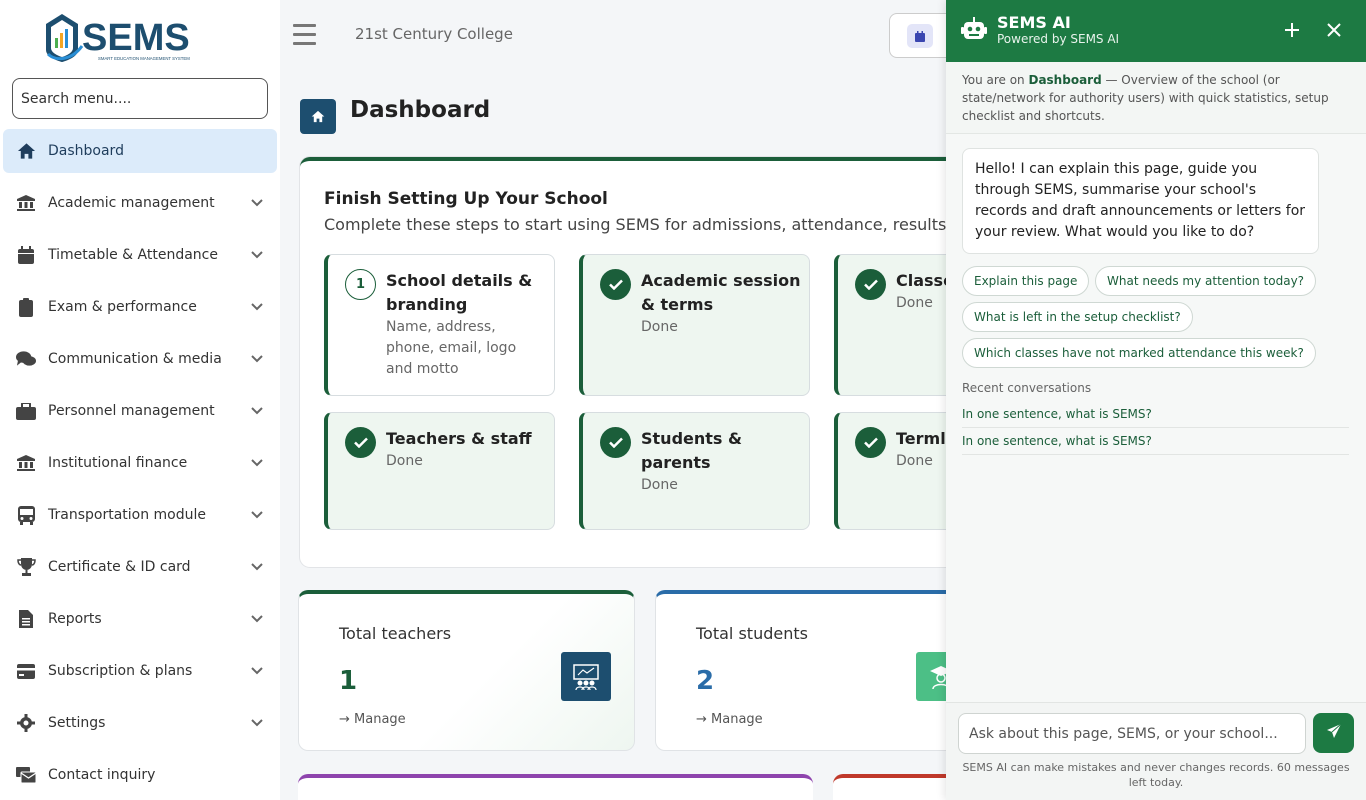 Image resolution: width=1366 pixels, height=800 pixels. Describe the element at coordinates (135, 359) in the screenshot. I see `sidebar-item-label: Communication & media` at that location.